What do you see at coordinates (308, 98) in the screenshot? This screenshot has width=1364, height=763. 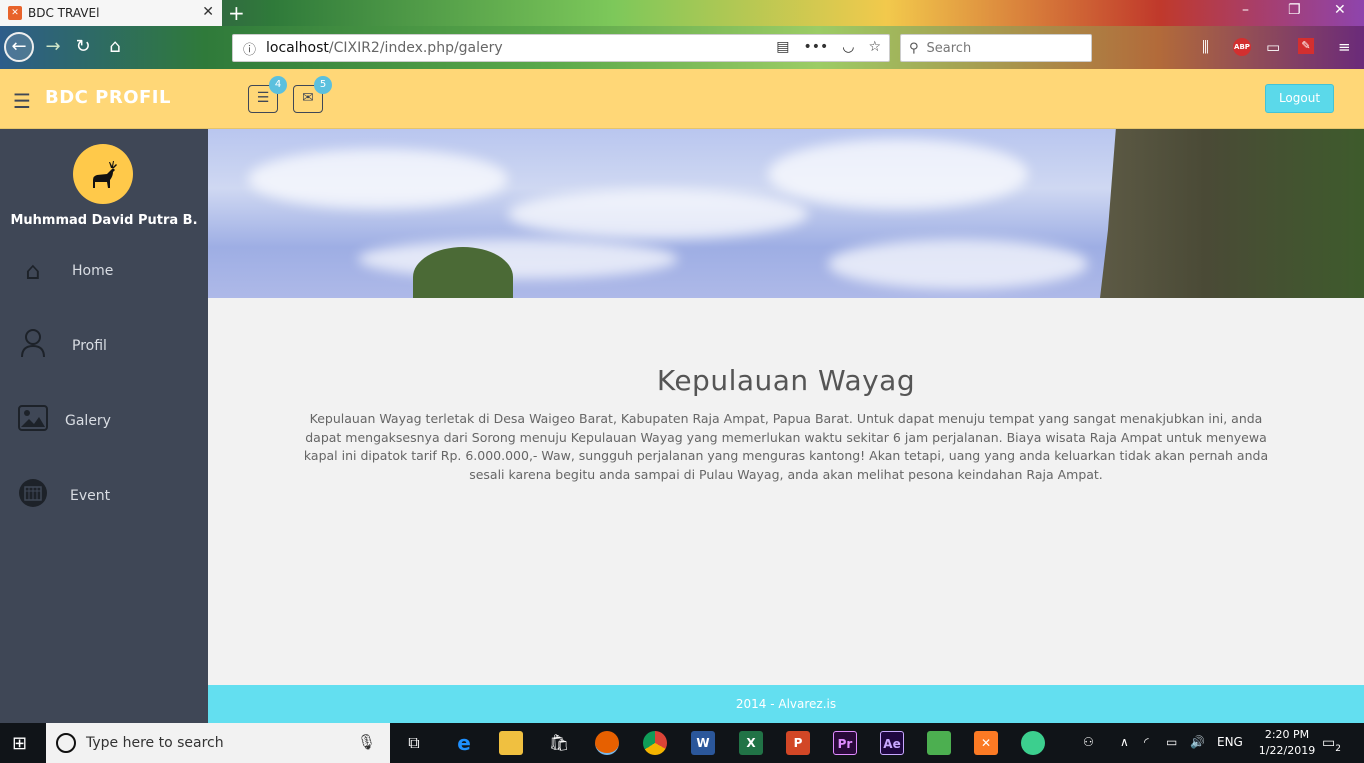 I see `envelope-icon: ✉` at bounding box center [308, 98].